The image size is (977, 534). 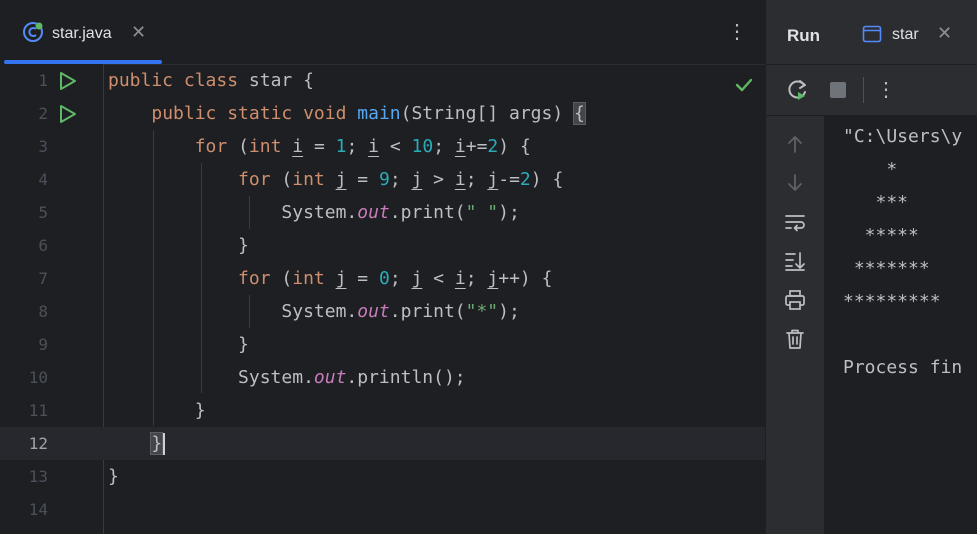 What do you see at coordinates (476, 146) in the screenshot?
I see `code-token: +=` at bounding box center [476, 146].